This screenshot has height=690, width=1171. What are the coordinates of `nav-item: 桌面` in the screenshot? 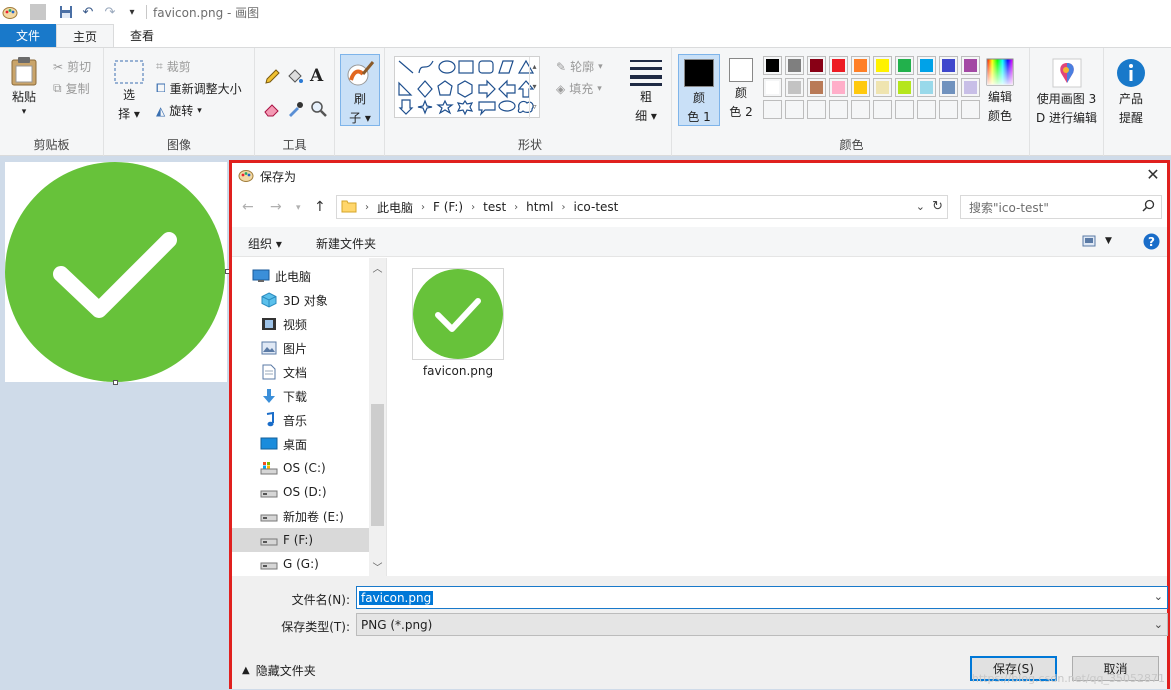 It's located at (300, 444).